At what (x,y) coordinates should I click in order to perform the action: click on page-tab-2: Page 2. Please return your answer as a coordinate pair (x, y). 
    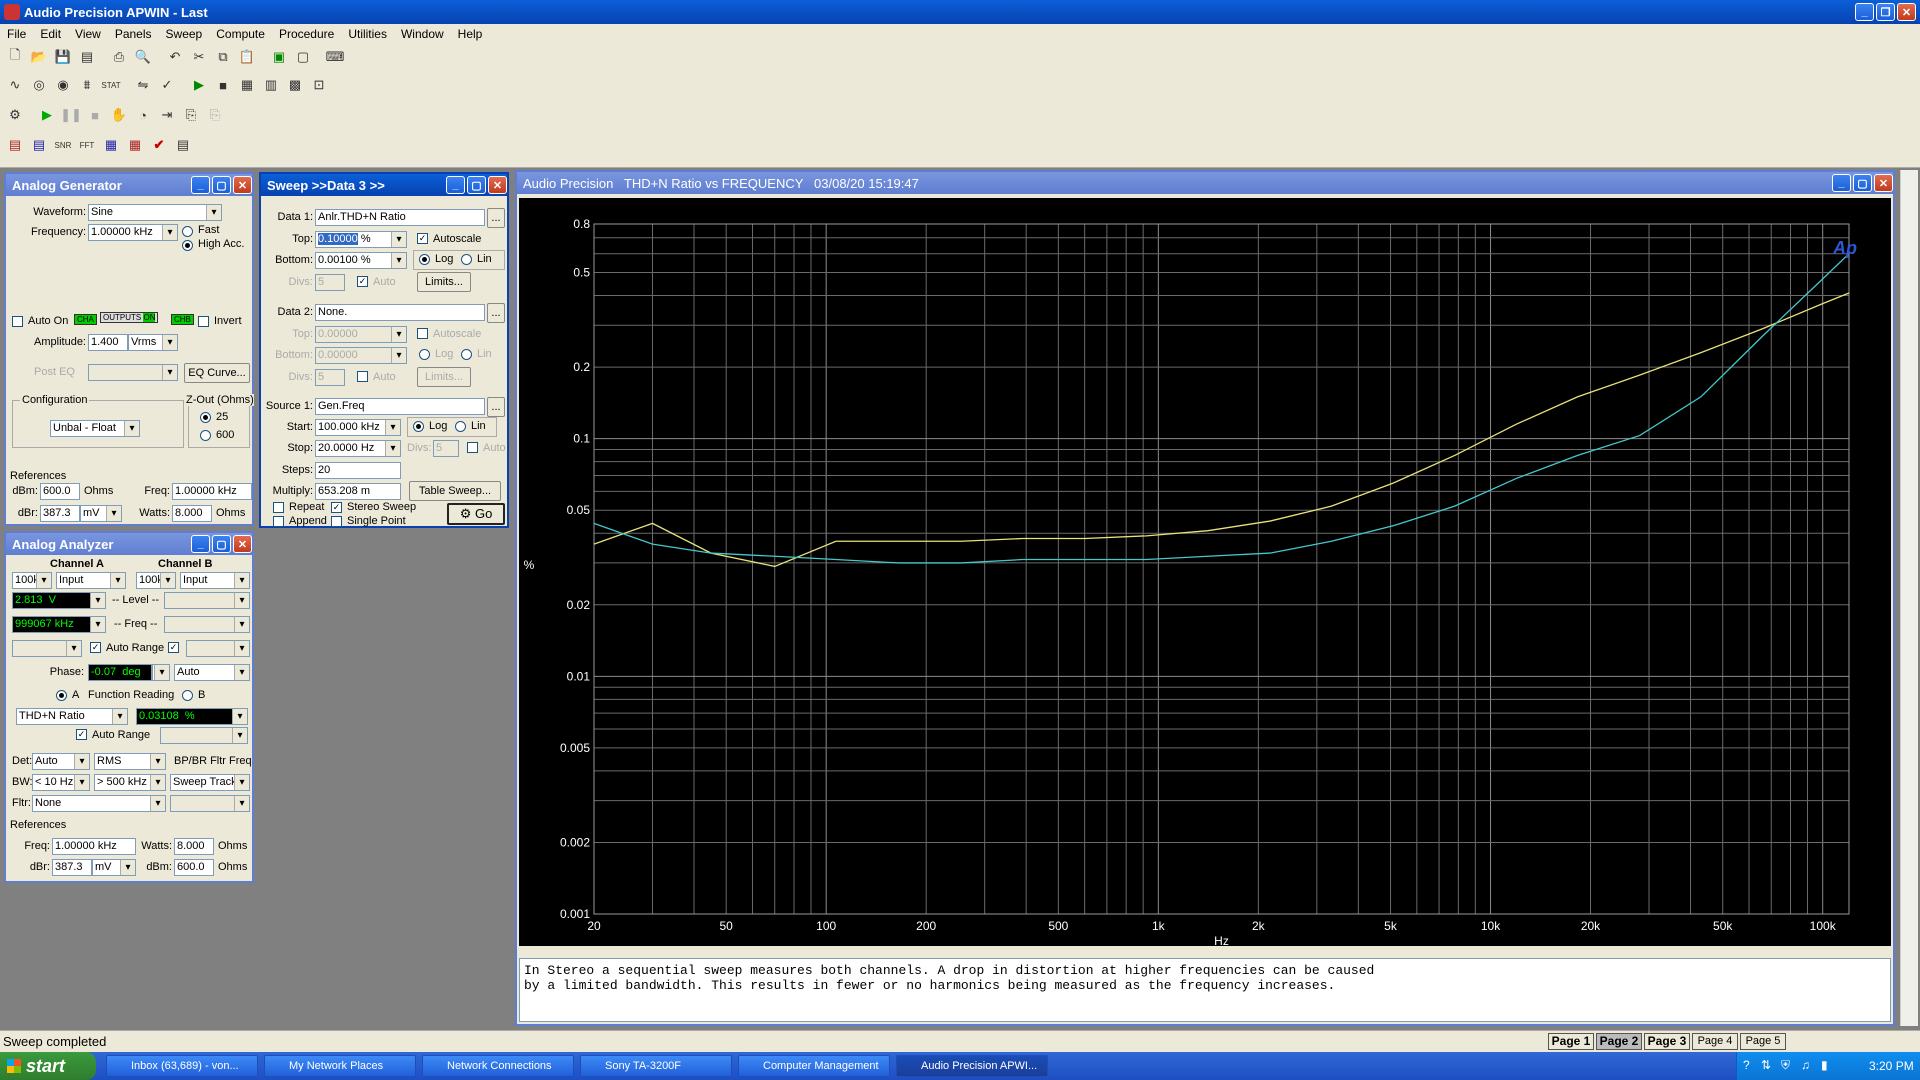
    Looking at the image, I should click on (1619, 1041).